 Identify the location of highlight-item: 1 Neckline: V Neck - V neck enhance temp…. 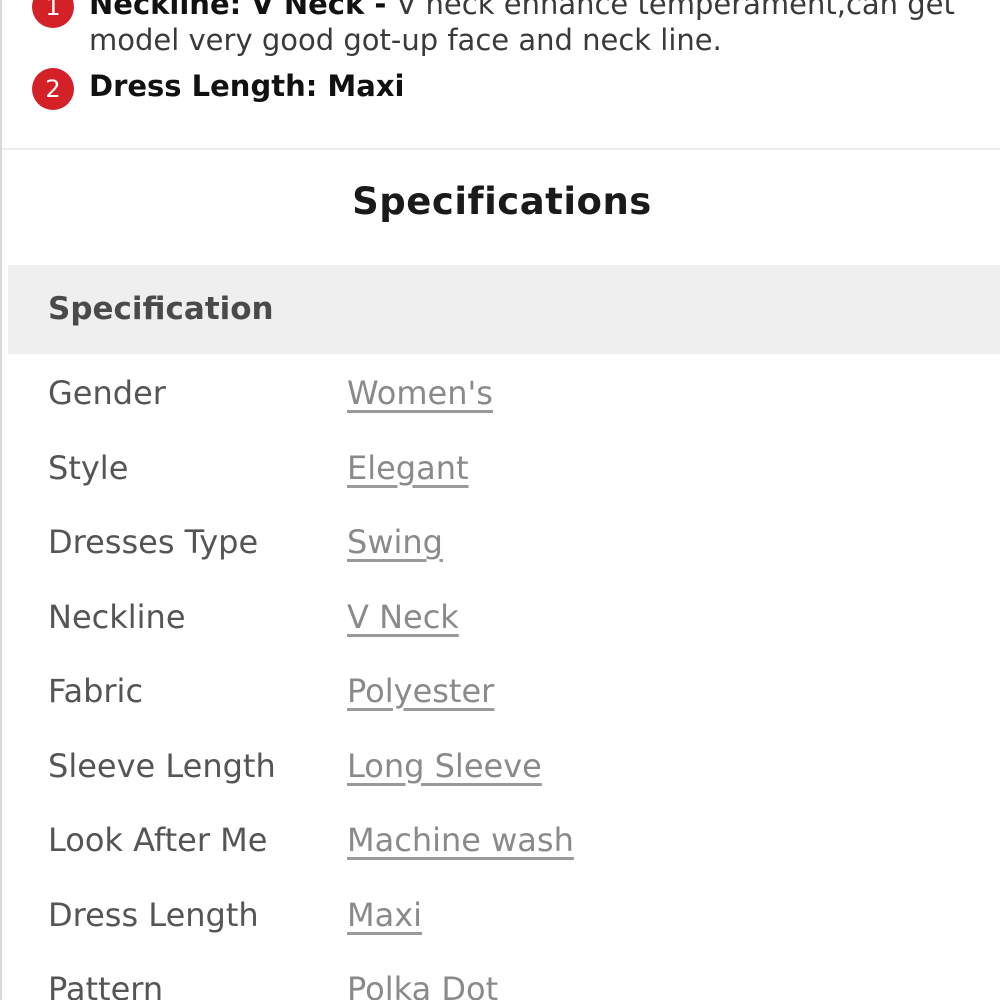
(501, 29).